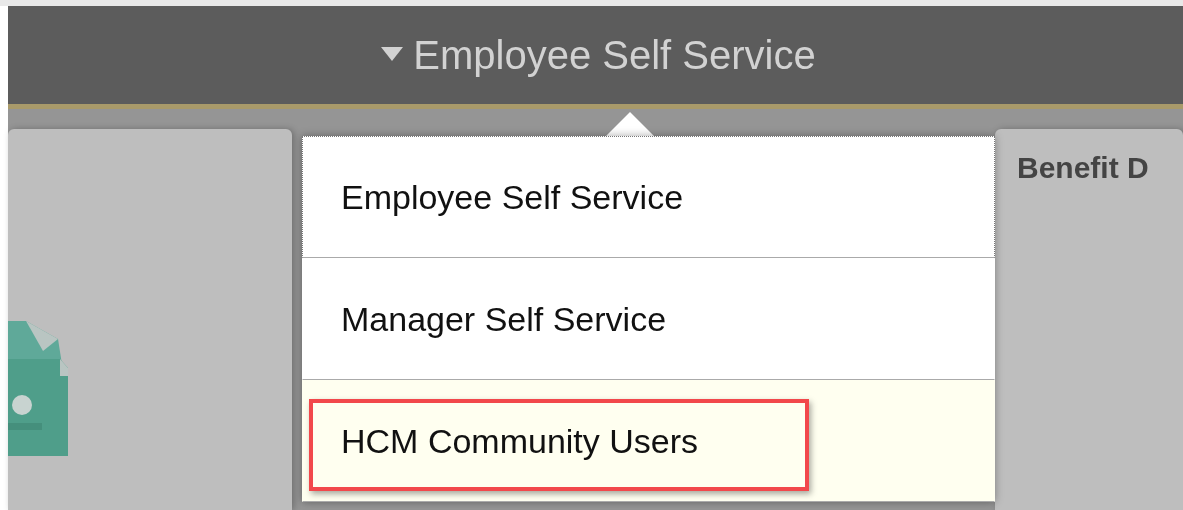 The width and height of the screenshot is (1183, 510). Describe the element at coordinates (648, 197) in the screenshot. I see `menu-item: Employee Self Service` at that location.